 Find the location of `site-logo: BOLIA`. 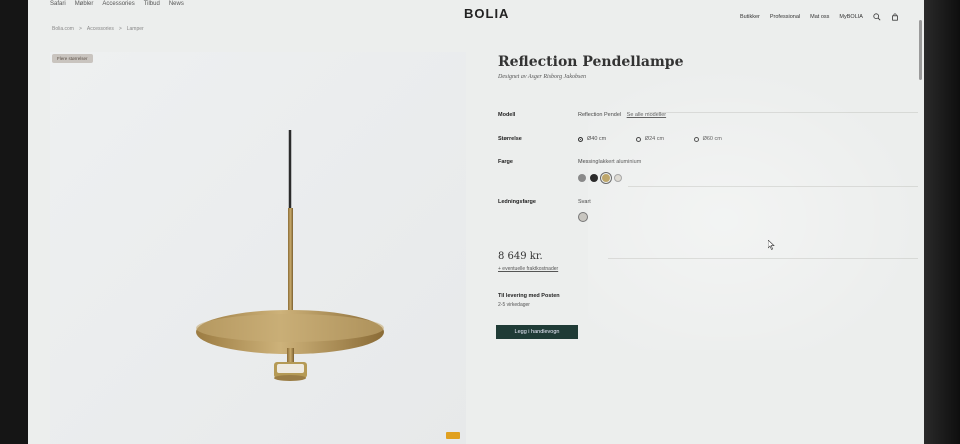

site-logo: BOLIA is located at coordinates (486, 13).